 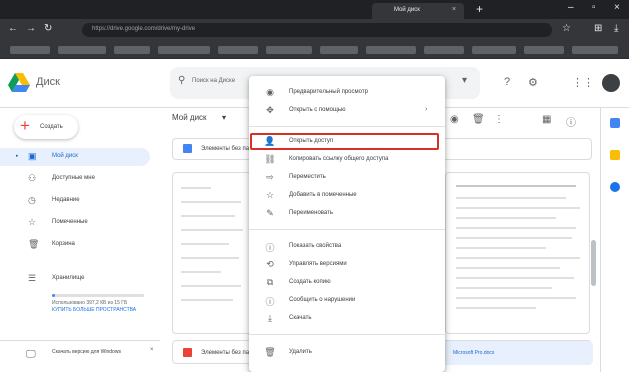 I want to click on scrollbar, so click(x=593, y=263).